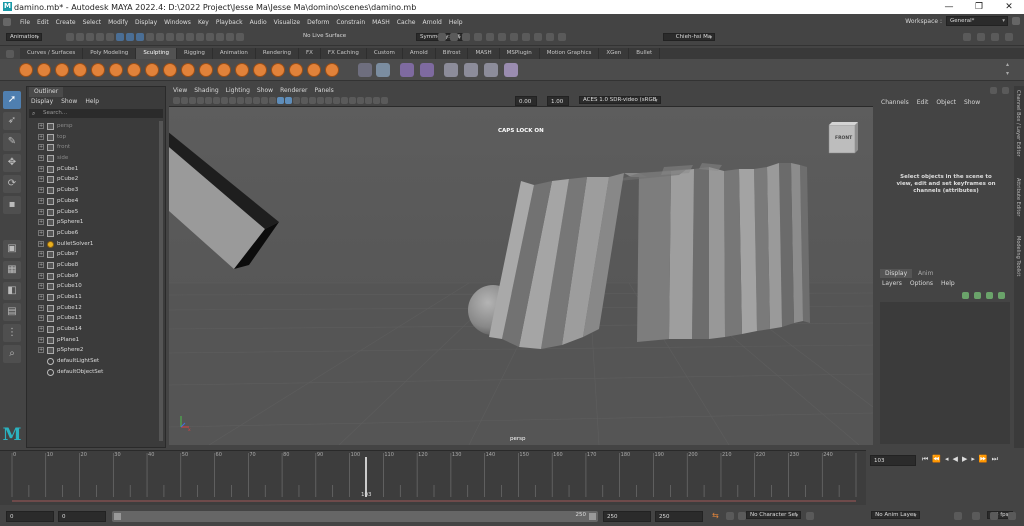  Describe the element at coordinates (240, 100) in the screenshot. I see `resolution-gate-icon` at that location.